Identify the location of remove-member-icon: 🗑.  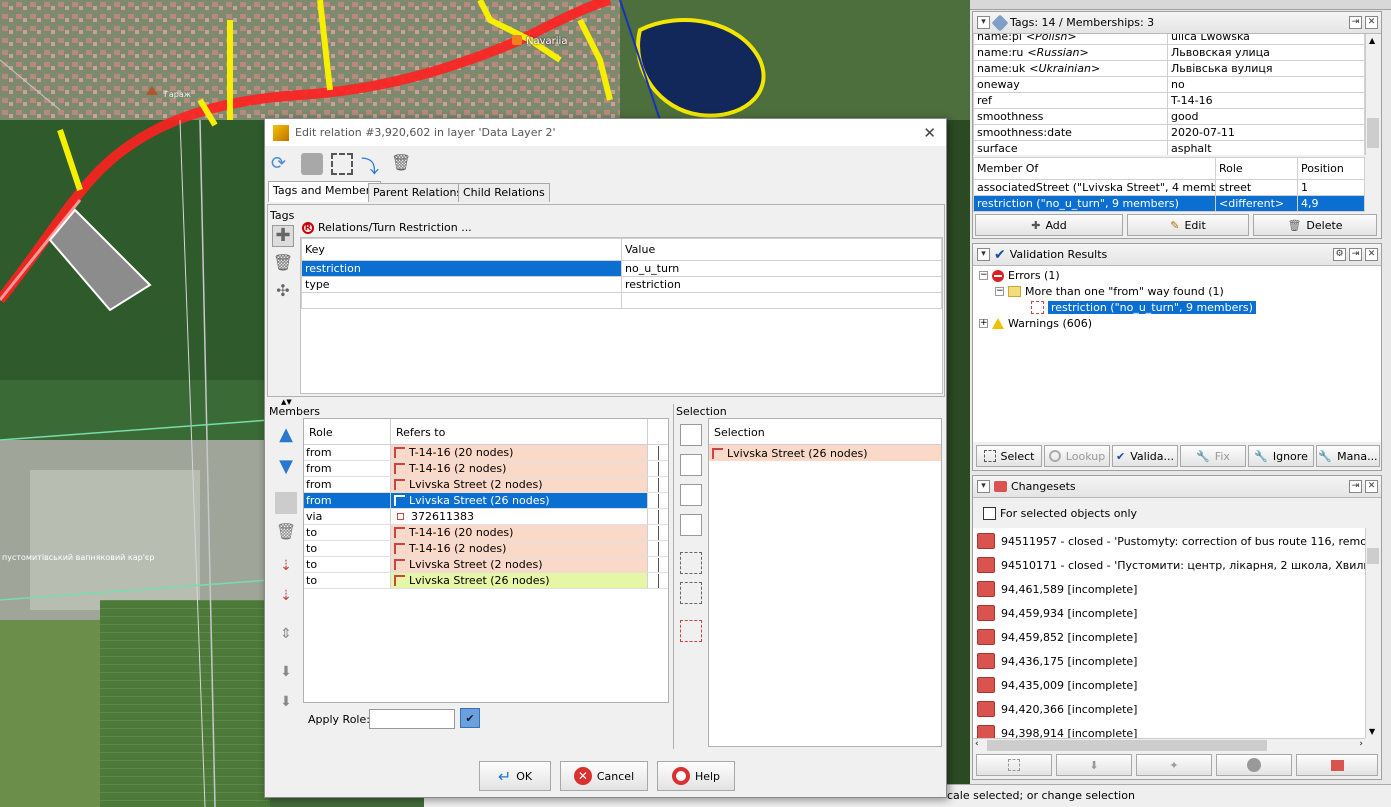
(286, 533).